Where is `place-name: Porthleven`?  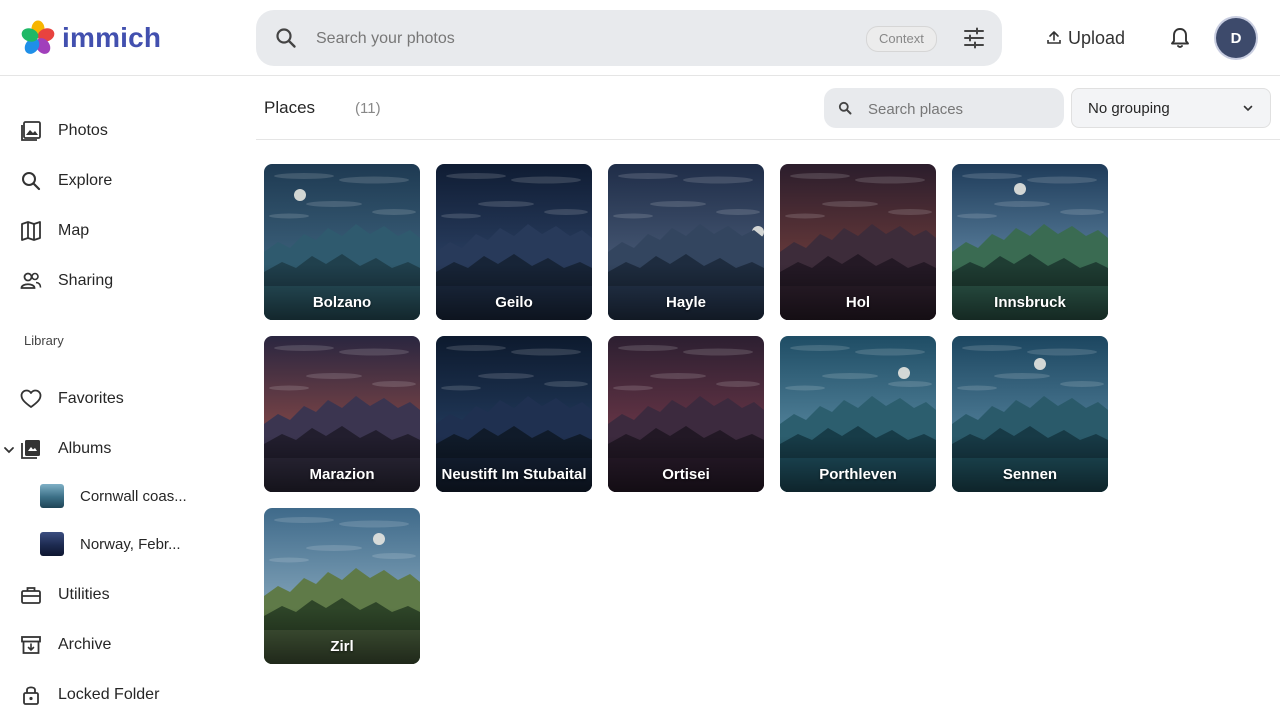 place-name: Porthleven is located at coordinates (858, 474).